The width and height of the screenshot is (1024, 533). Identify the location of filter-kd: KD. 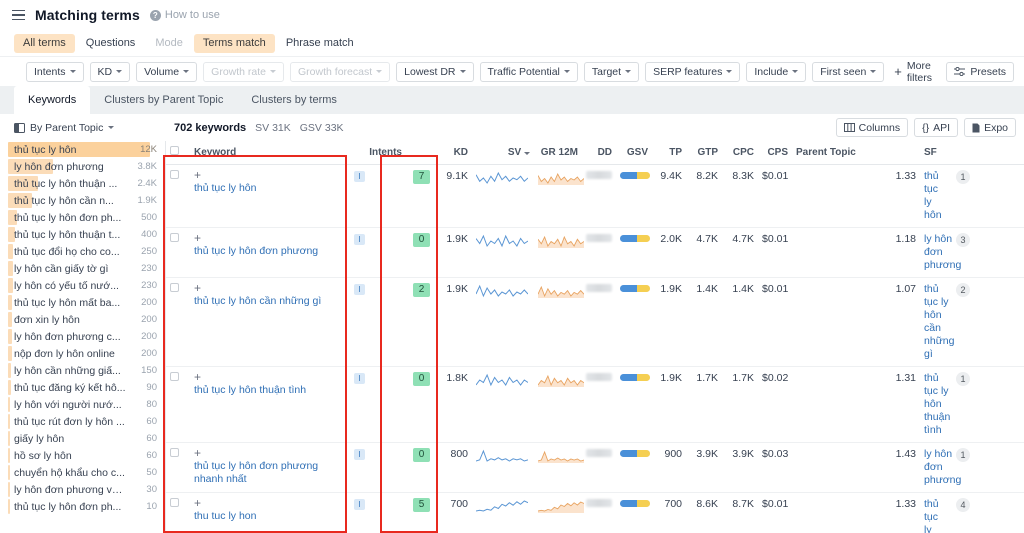
(110, 71).